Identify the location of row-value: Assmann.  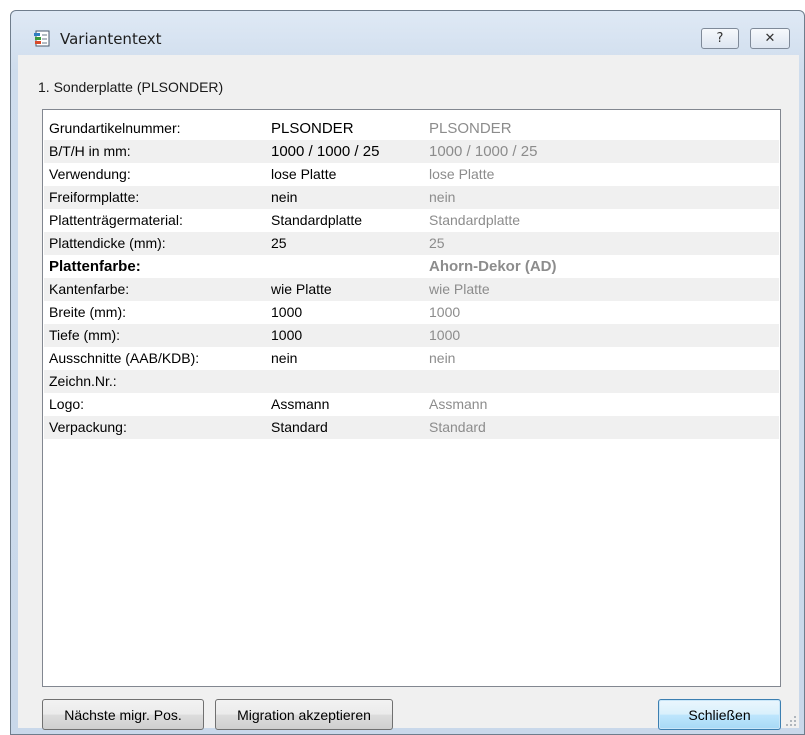
(300, 404).